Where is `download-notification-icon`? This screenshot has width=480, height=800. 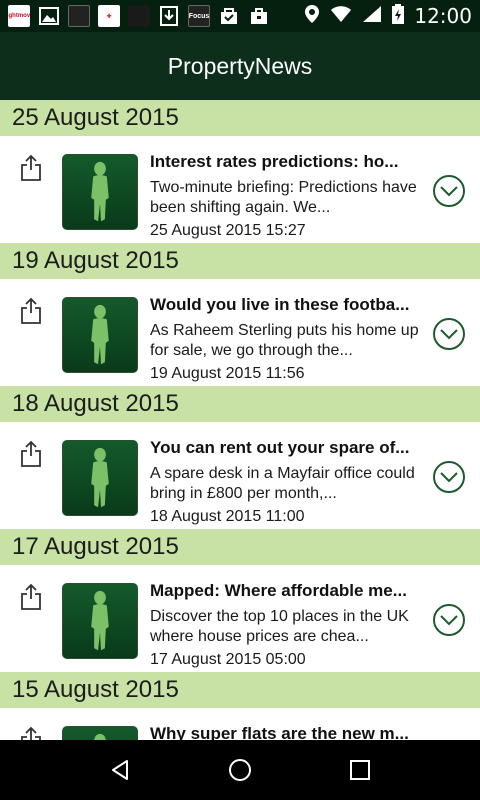 download-notification-icon is located at coordinates (169, 16).